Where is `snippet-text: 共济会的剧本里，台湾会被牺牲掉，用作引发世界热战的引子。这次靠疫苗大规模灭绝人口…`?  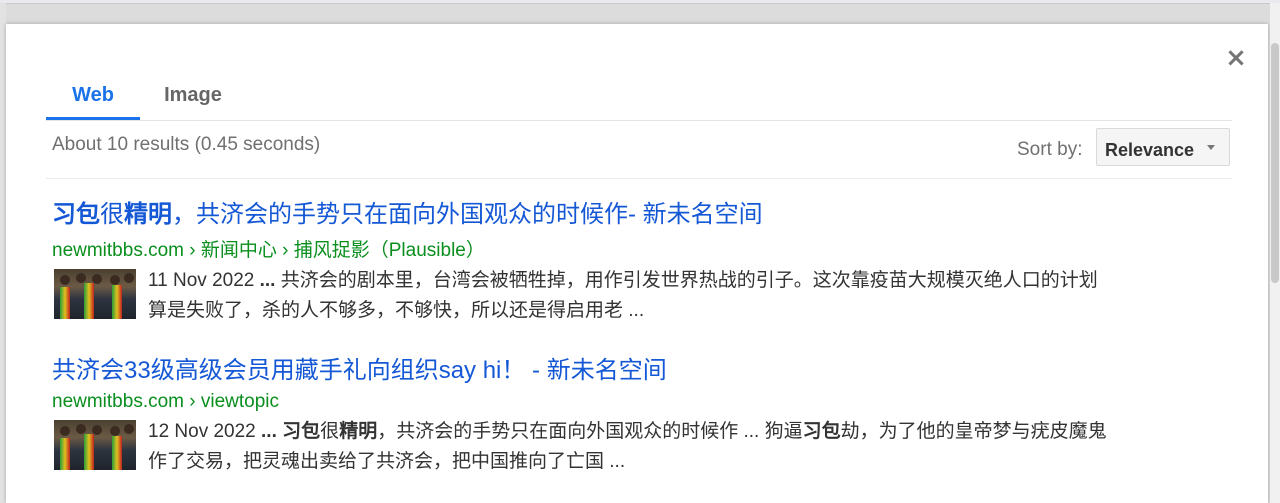
snippet-text: 共济会的剧本里，台湾会被牺牲掉，用作引发世界热战的引子。这次靠疫苗大规模灭绝人口… is located at coordinates (689, 280).